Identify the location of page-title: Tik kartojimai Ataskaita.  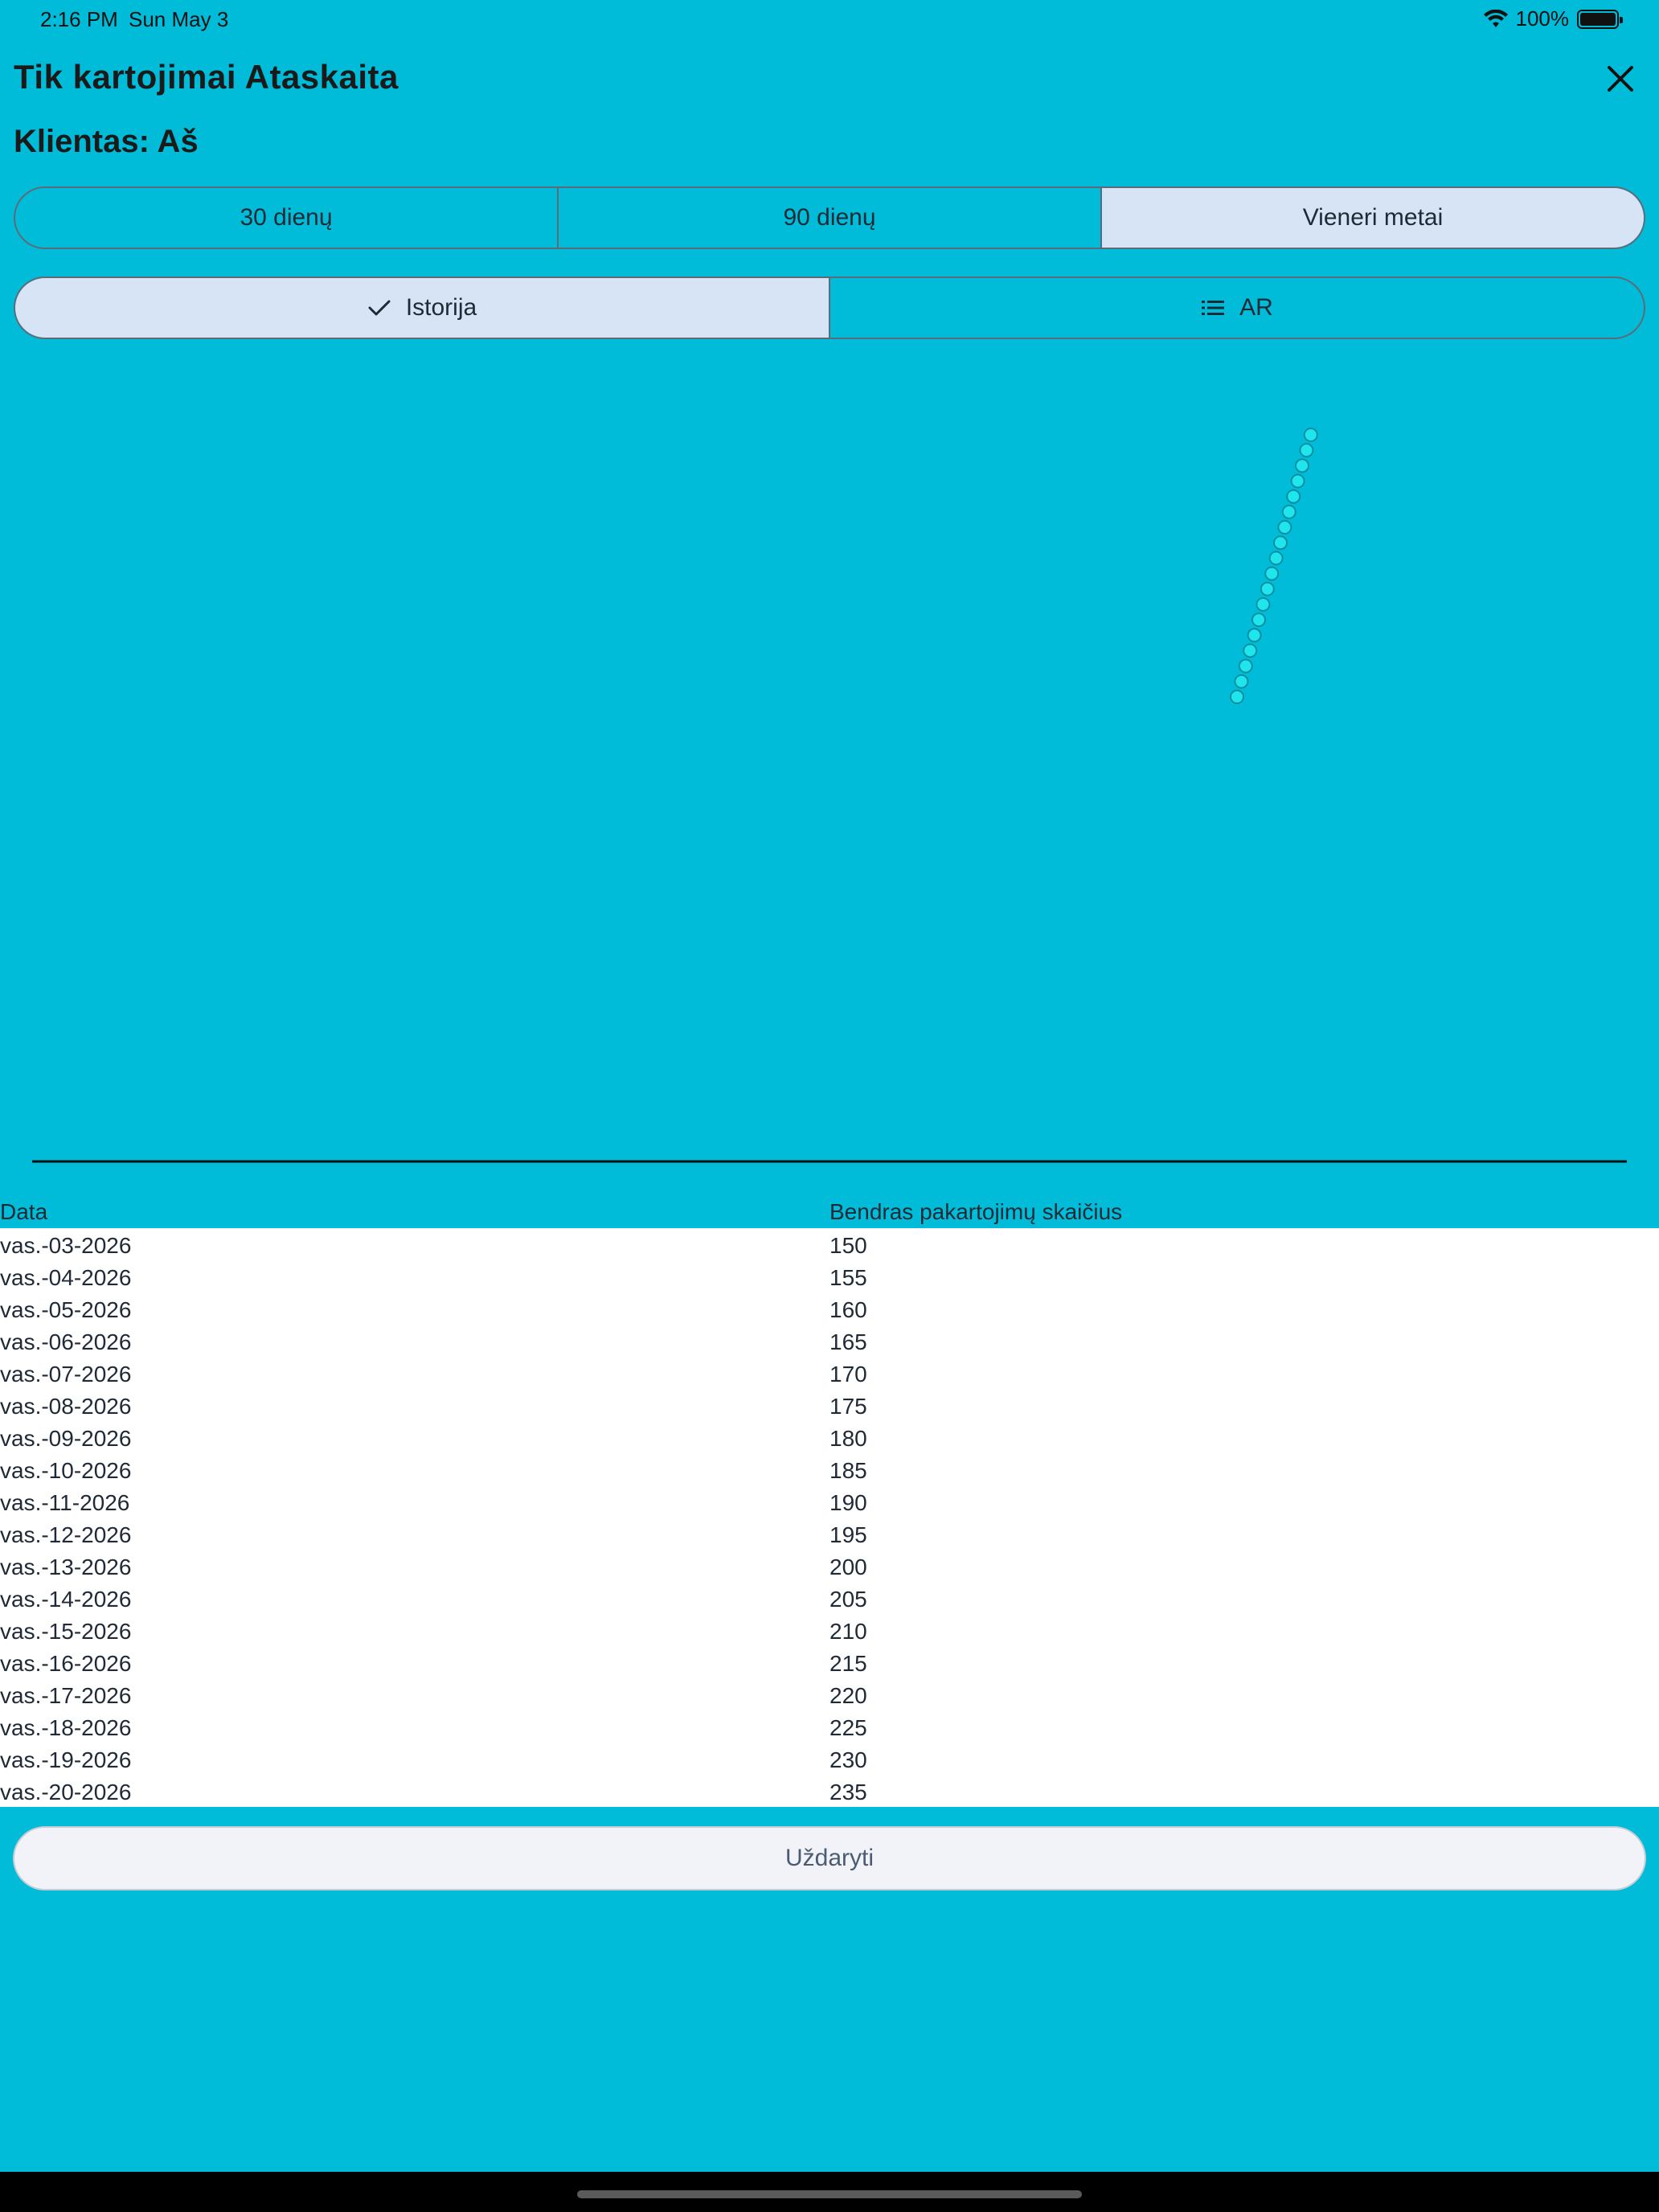
(206, 77).